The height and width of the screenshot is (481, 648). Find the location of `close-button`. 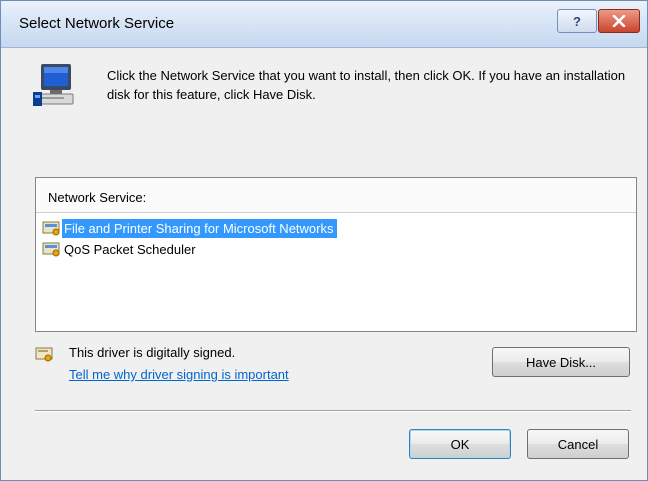

close-button is located at coordinates (619, 21).